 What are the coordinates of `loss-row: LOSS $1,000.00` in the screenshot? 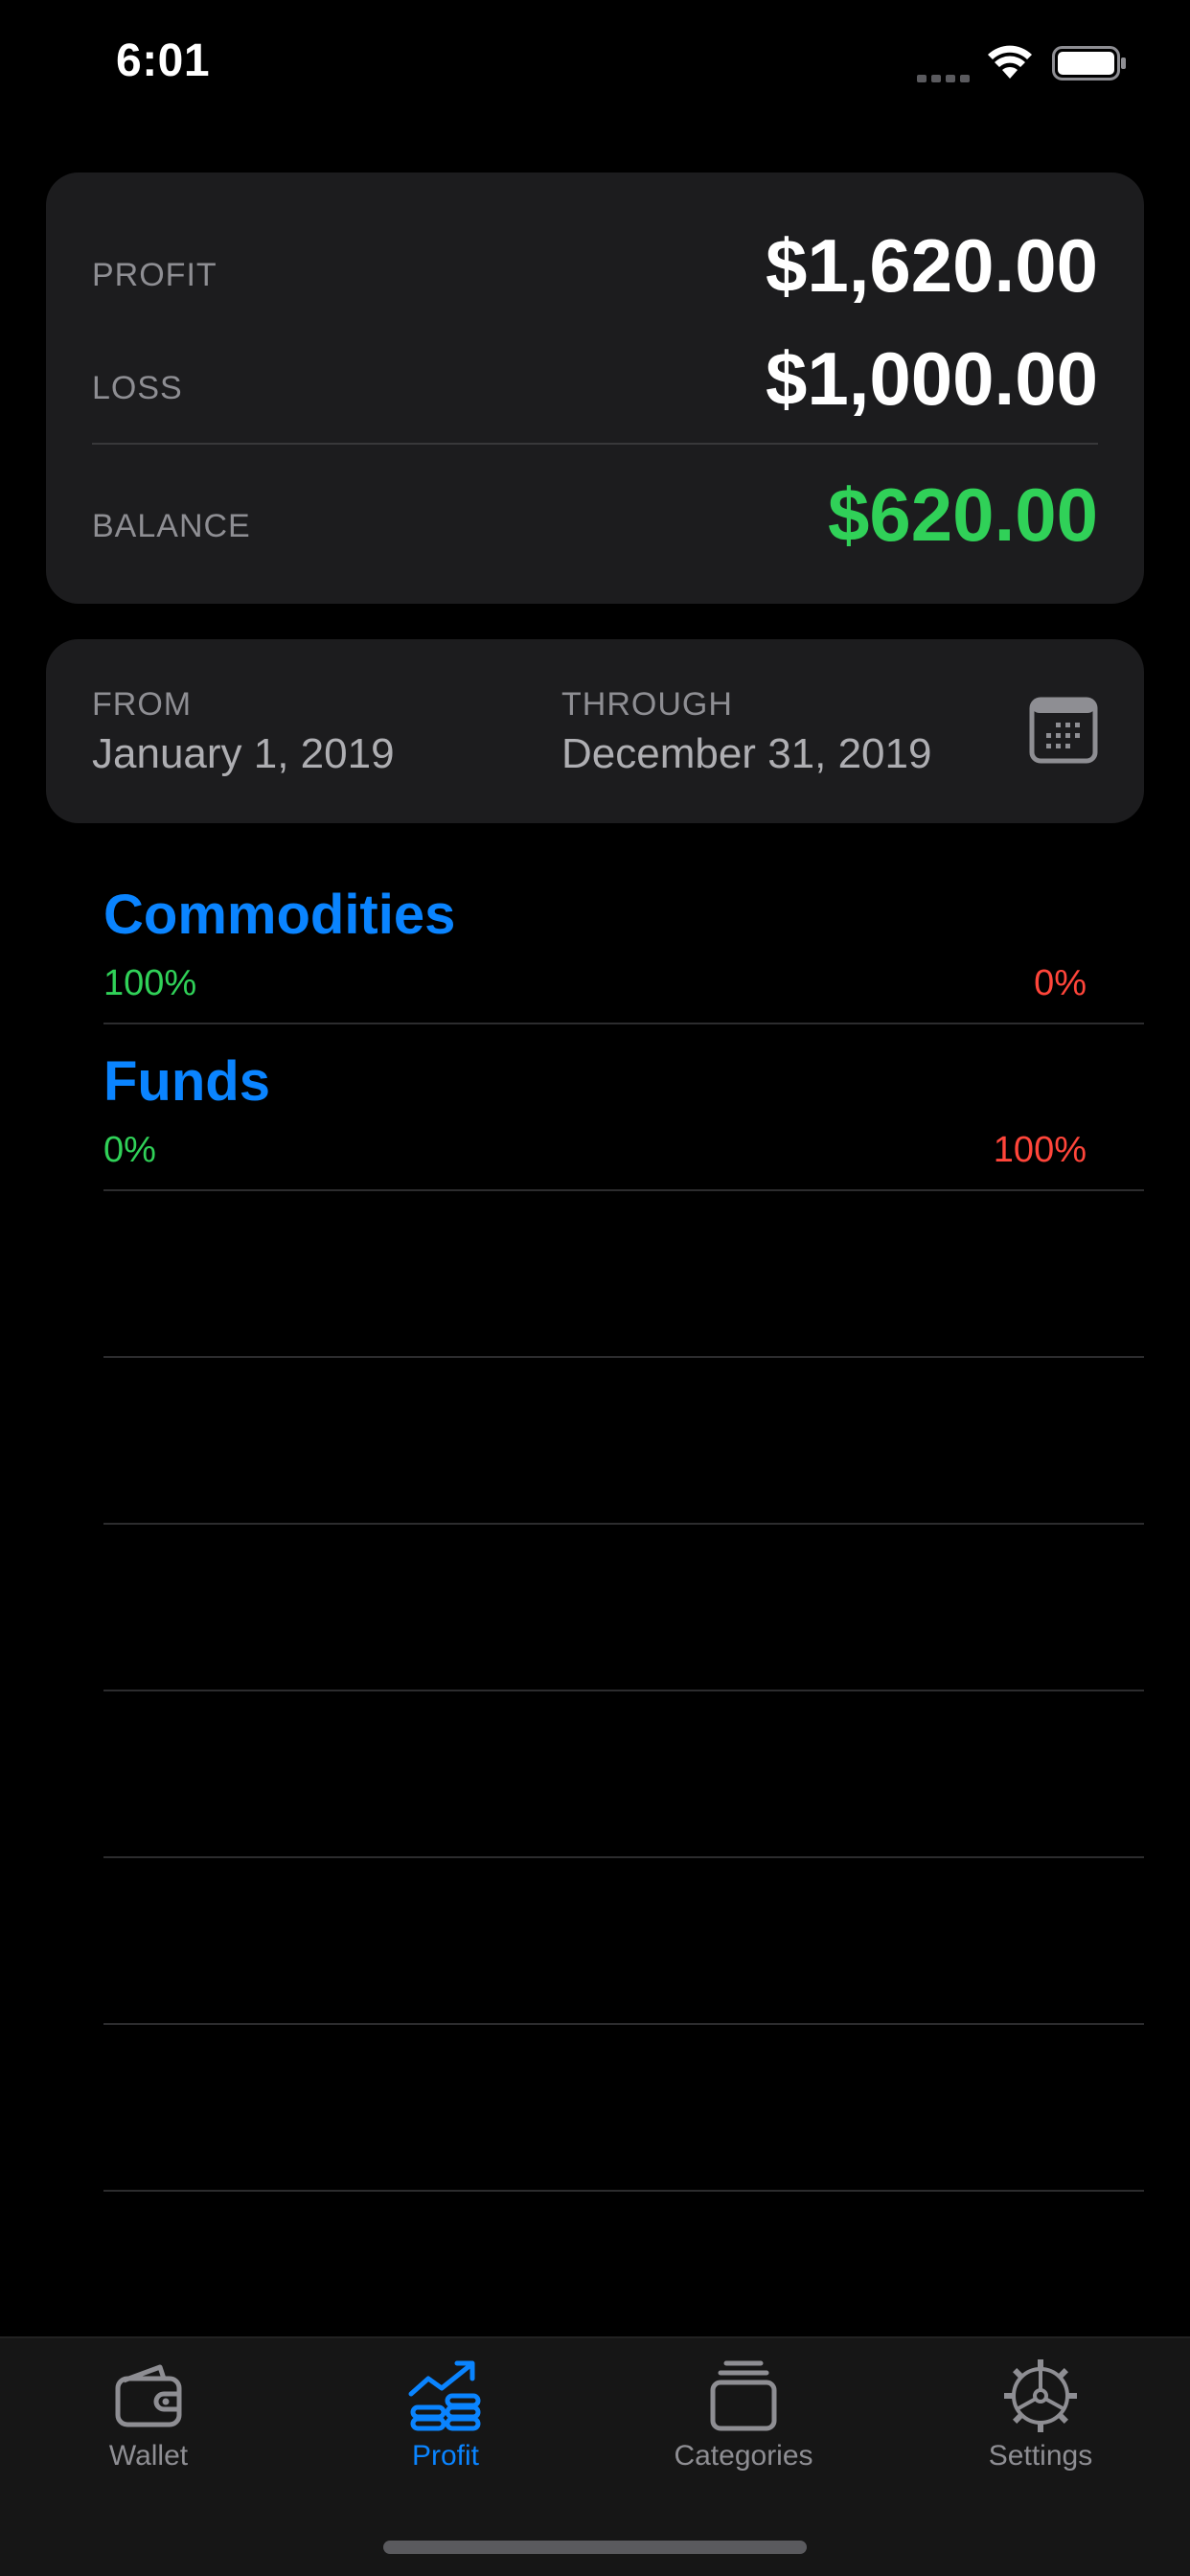 It's located at (595, 383).